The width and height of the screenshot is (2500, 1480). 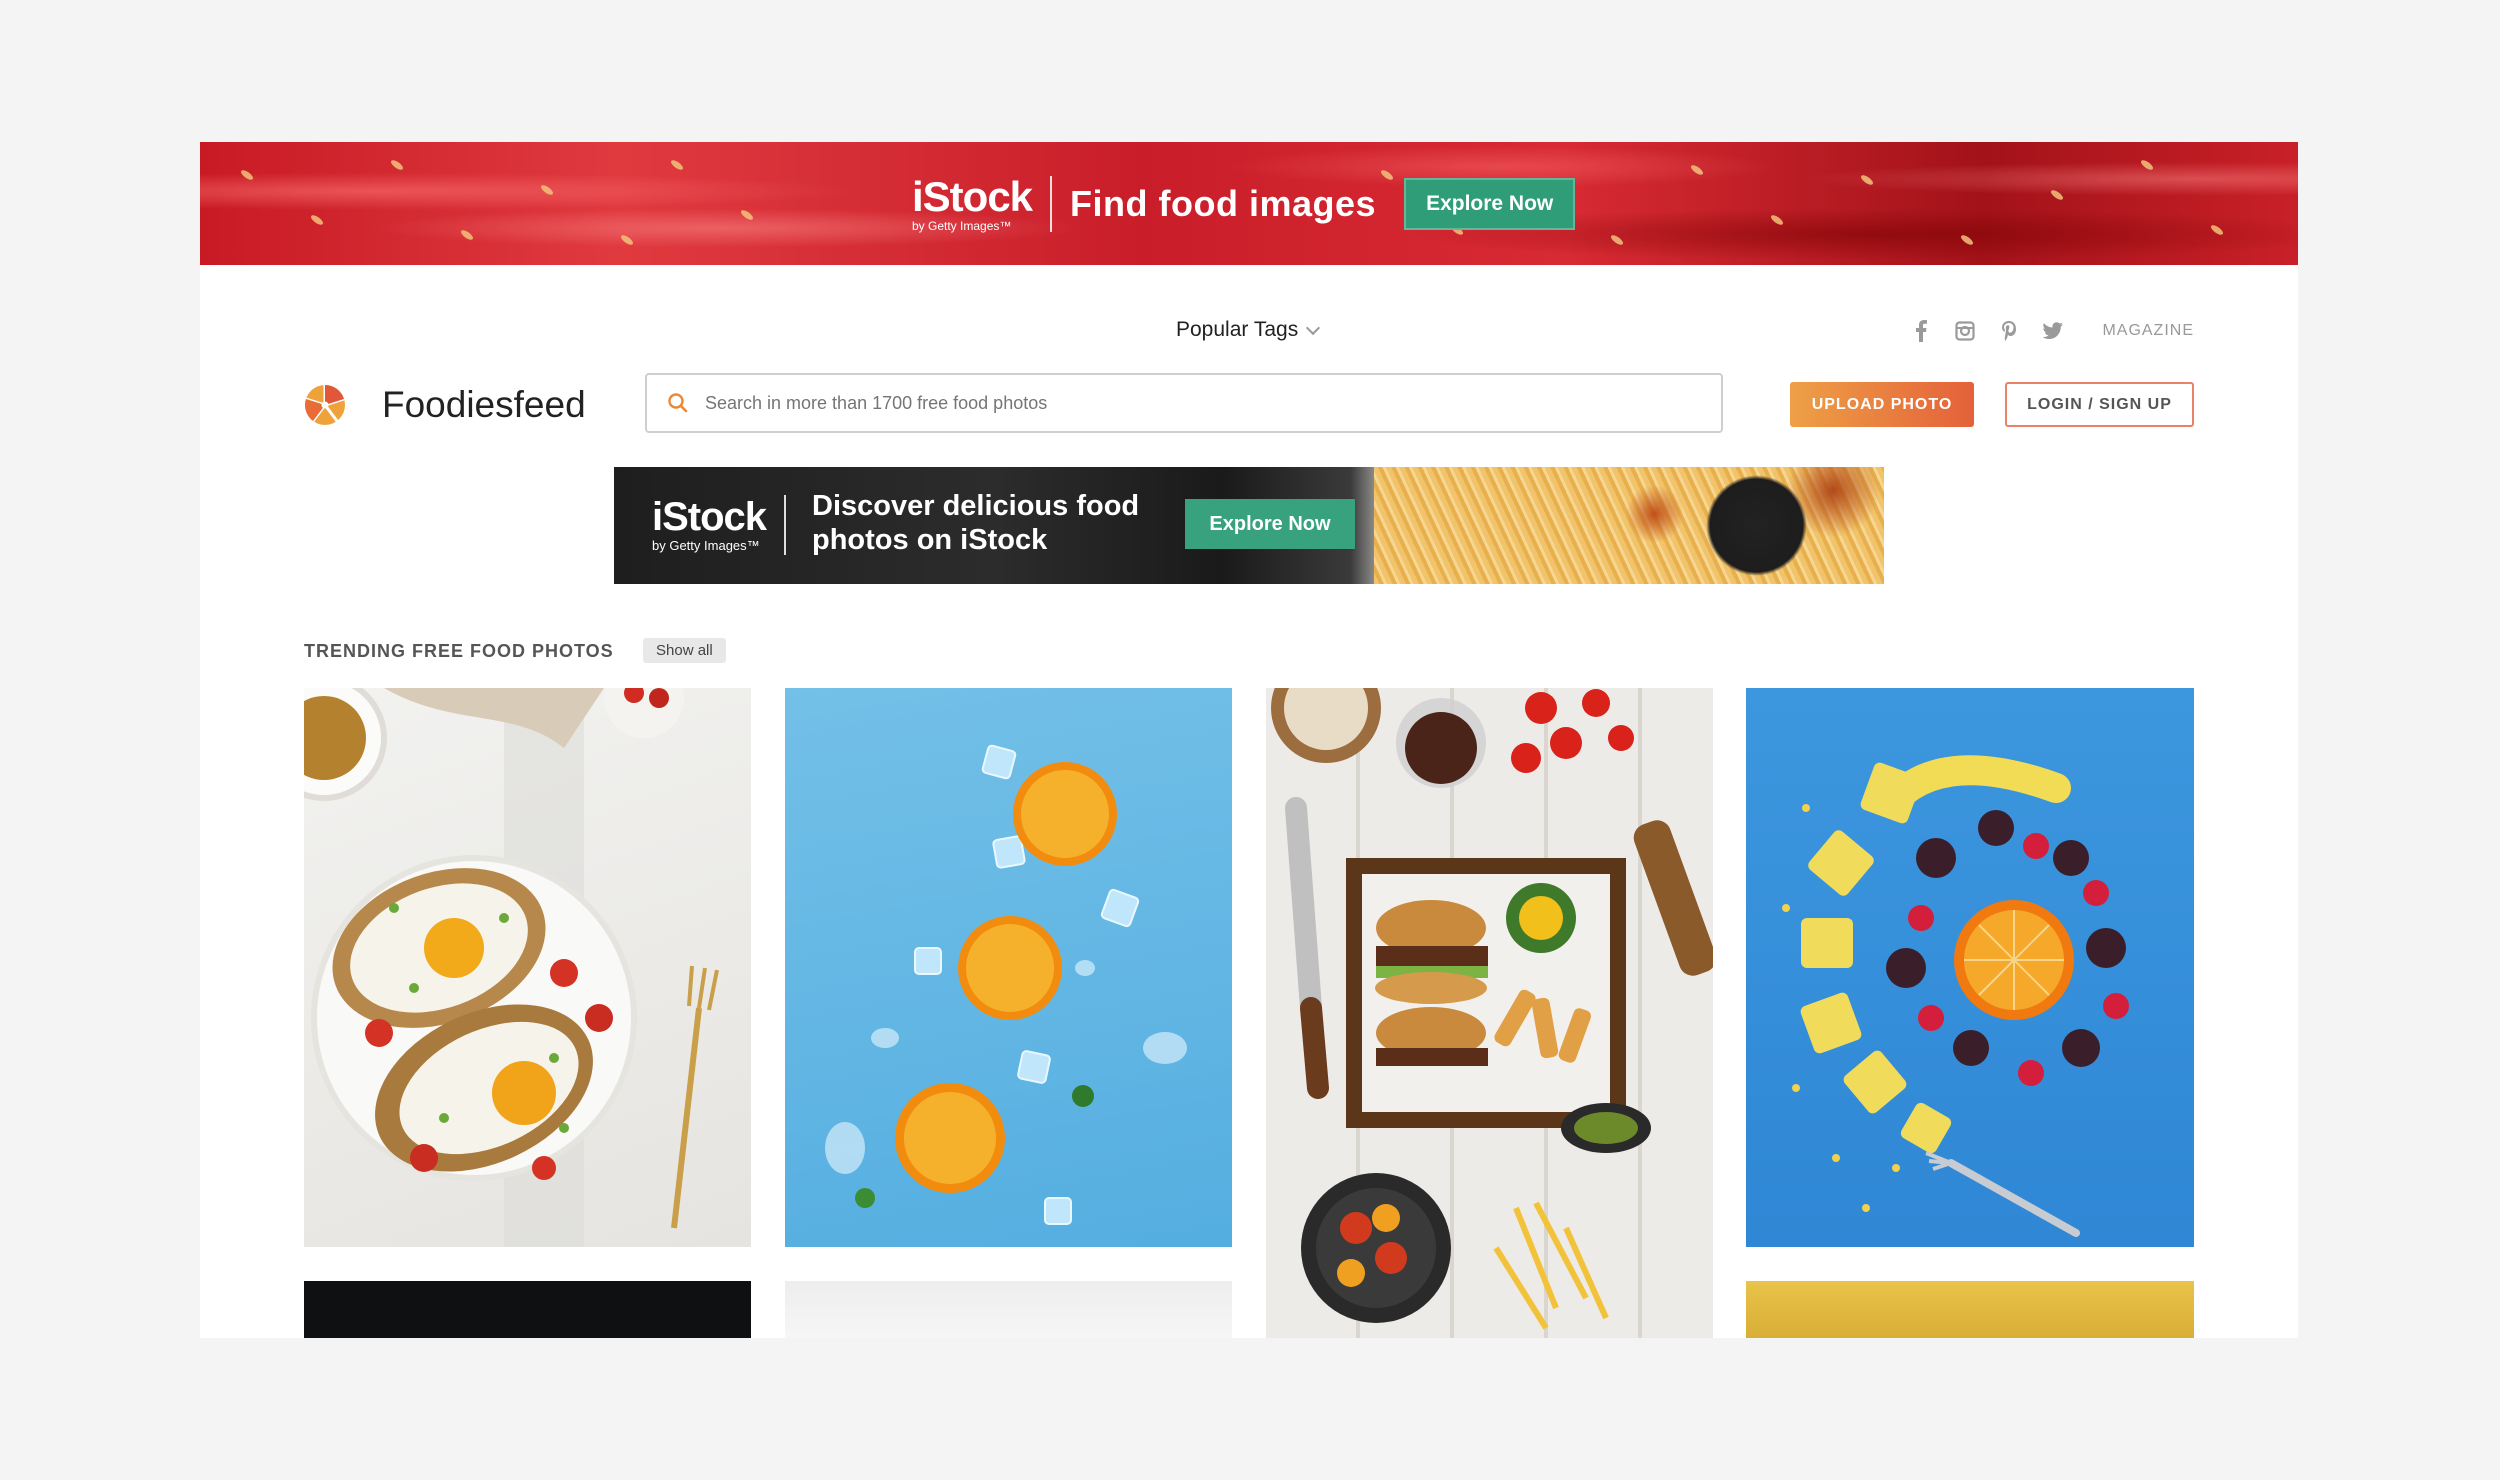 What do you see at coordinates (1955, 996) in the screenshot?
I see `fruit-spiral-image` at bounding box center [1955, 996].